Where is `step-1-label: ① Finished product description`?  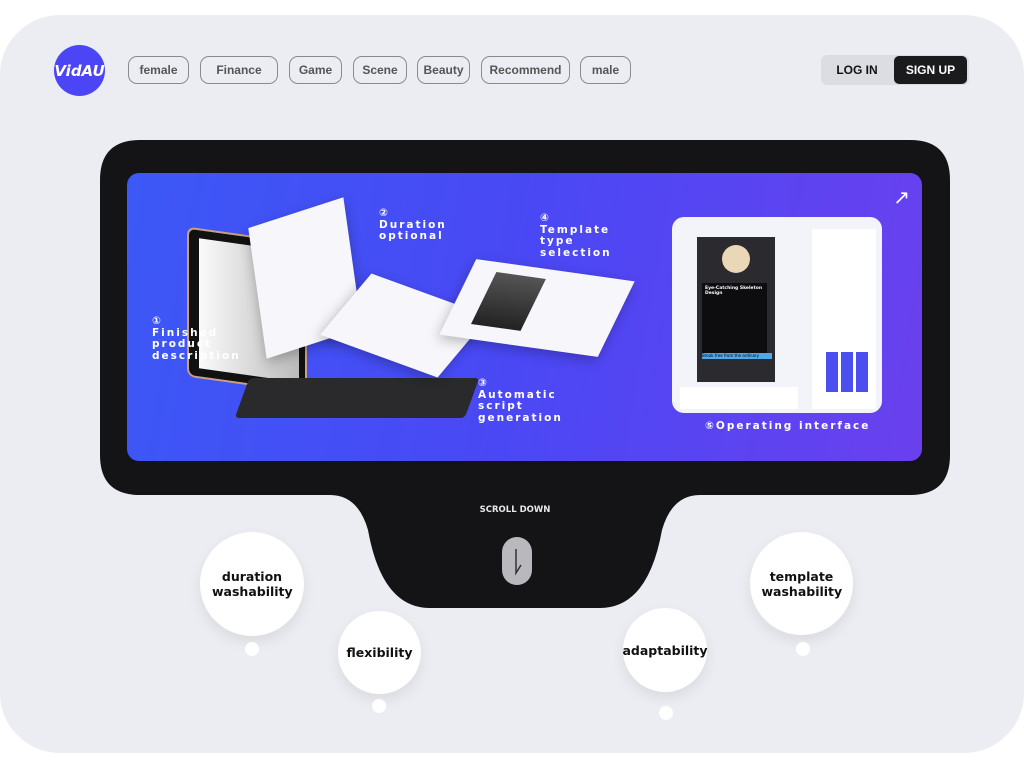
step-1-label: ① Finished product description is located at coordinates (196, 338).